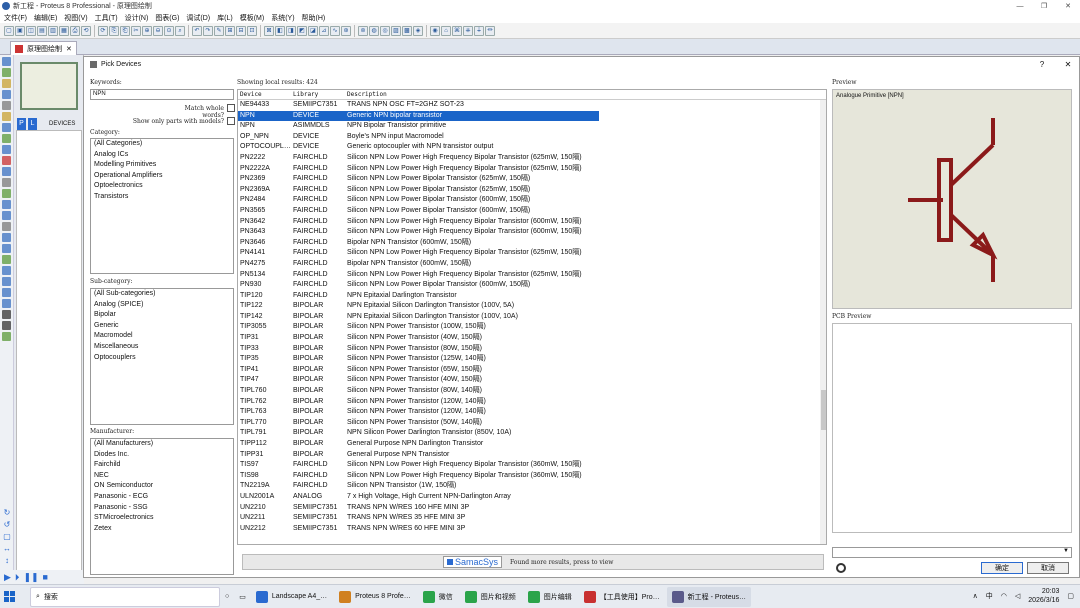 Image resolution: width=1080 pixels, height=608 pixels. What do you see at coordinates (1070, 596) in the screenshot?
I see `notification-icon: ▢` at bounding box center [1070, 596].